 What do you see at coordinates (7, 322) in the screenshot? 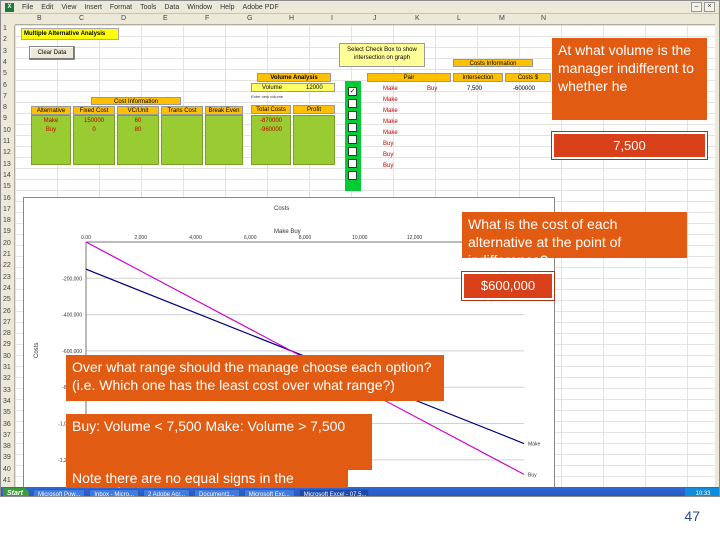
I see `row-header: 27` at bounding box center [7, 322].